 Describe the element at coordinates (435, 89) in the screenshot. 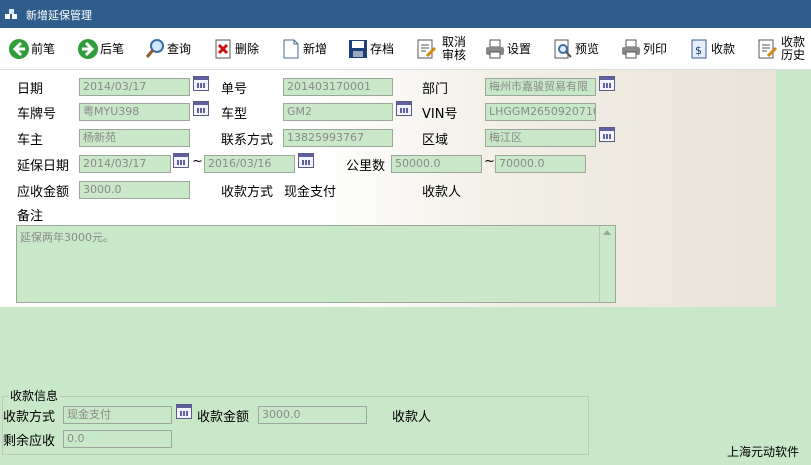

I see `dept-label: 部门` at that location.